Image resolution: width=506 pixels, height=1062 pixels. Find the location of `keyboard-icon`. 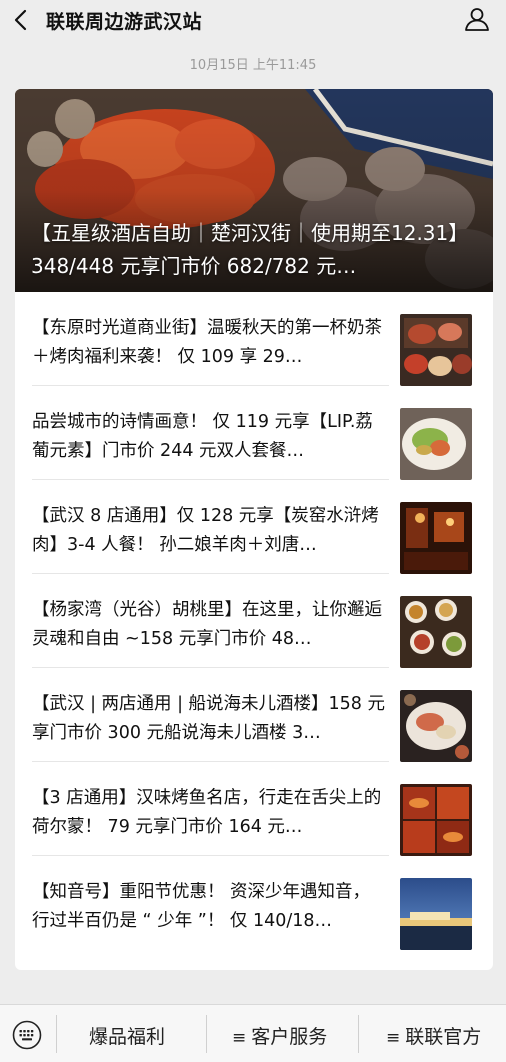

keyboard-icon is located at coordinates (27, 1035).